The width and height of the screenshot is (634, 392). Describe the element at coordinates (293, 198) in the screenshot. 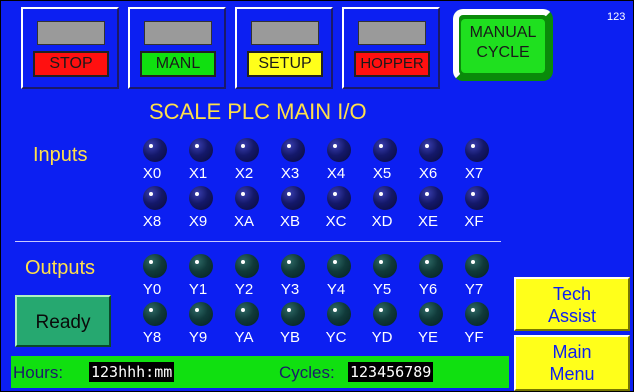

I see `input-lamp-xb` at that location.